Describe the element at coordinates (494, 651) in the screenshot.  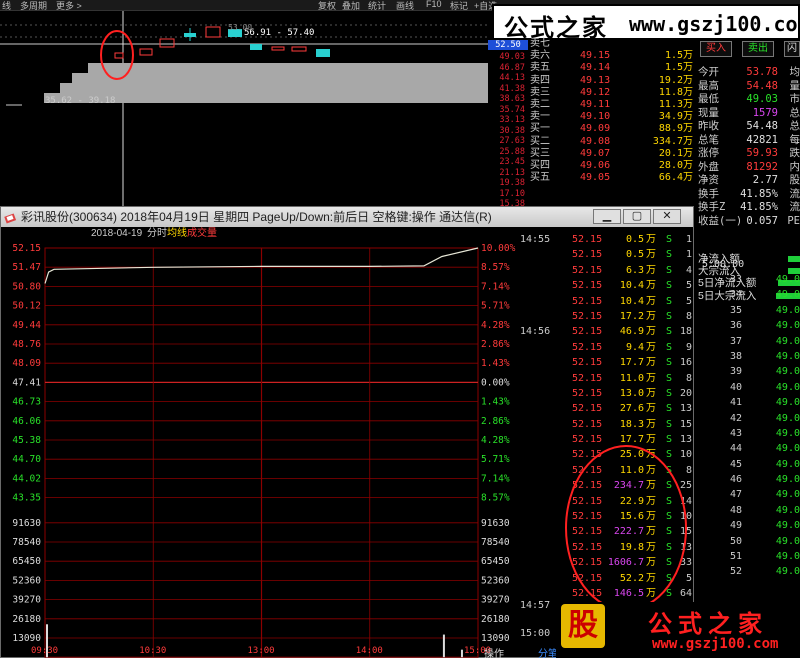
I see `operate-button: 操作` at that location.